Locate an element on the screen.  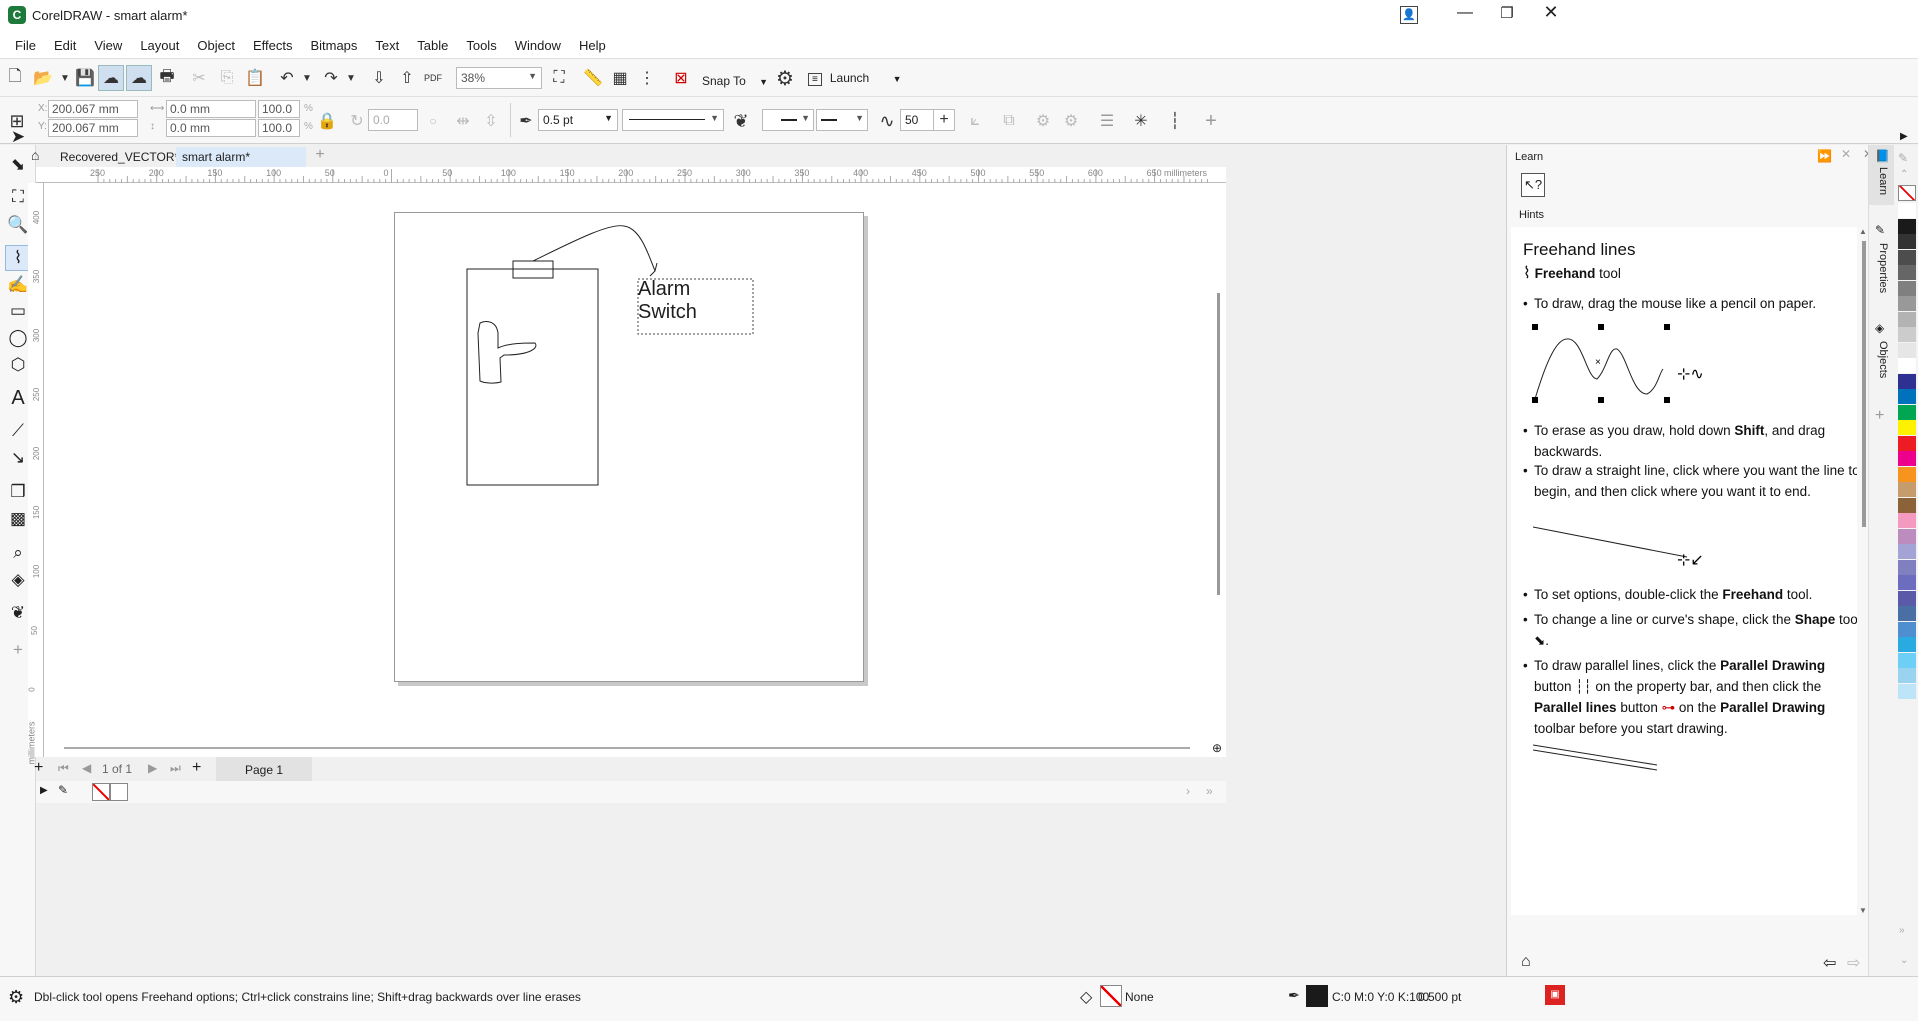
width-field: 0.0 mm is located at coordinates (211, 109).